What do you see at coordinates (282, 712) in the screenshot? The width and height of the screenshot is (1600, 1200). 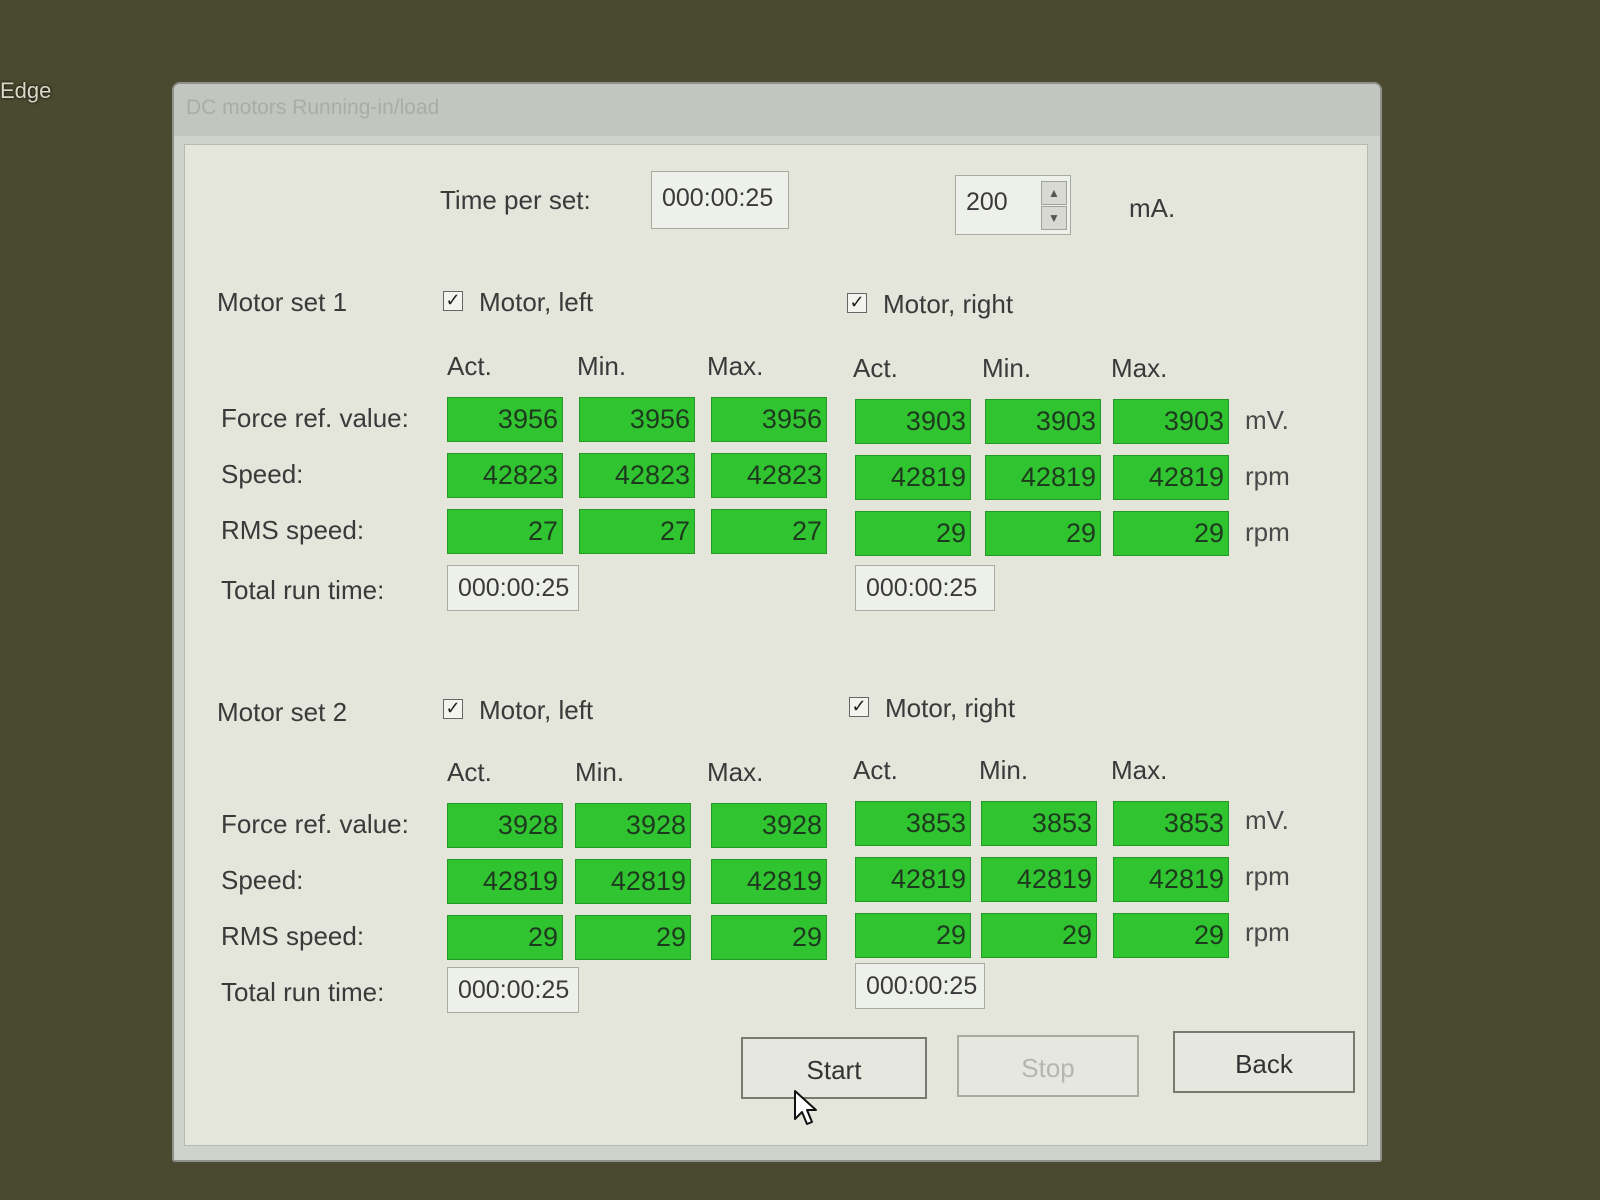 I see `motor-set-2-label: Motor set 2` at bounding box center [282, 712].